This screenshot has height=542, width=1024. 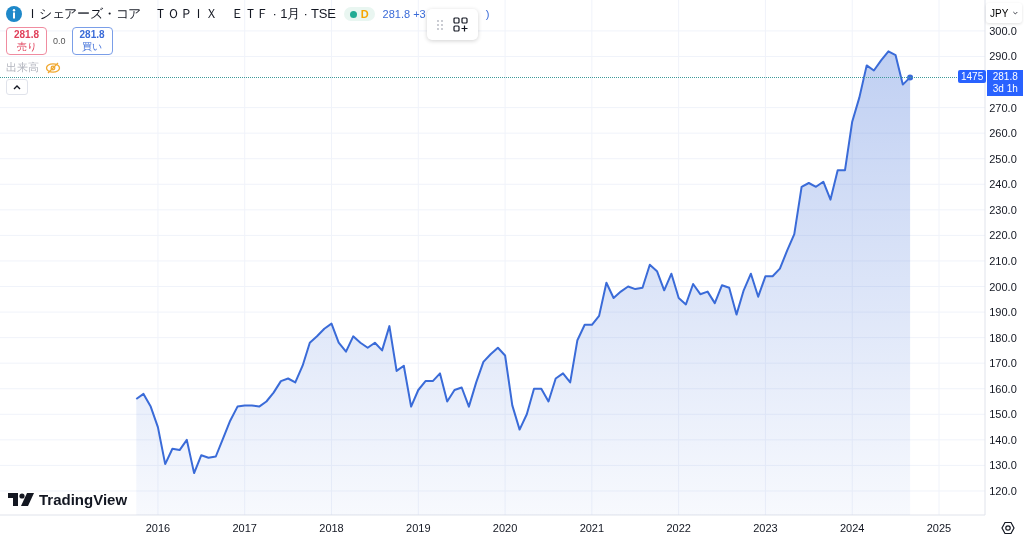 I want to click on time-axis-label: 2023, so click(x=765, y=528).